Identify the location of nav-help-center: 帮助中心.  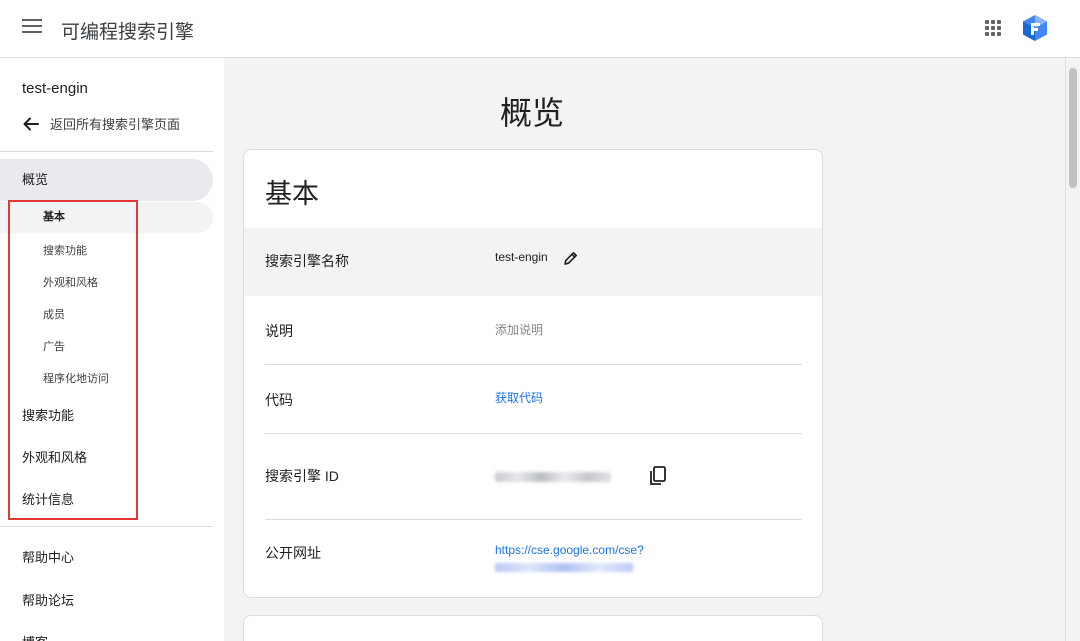
(48, 556).